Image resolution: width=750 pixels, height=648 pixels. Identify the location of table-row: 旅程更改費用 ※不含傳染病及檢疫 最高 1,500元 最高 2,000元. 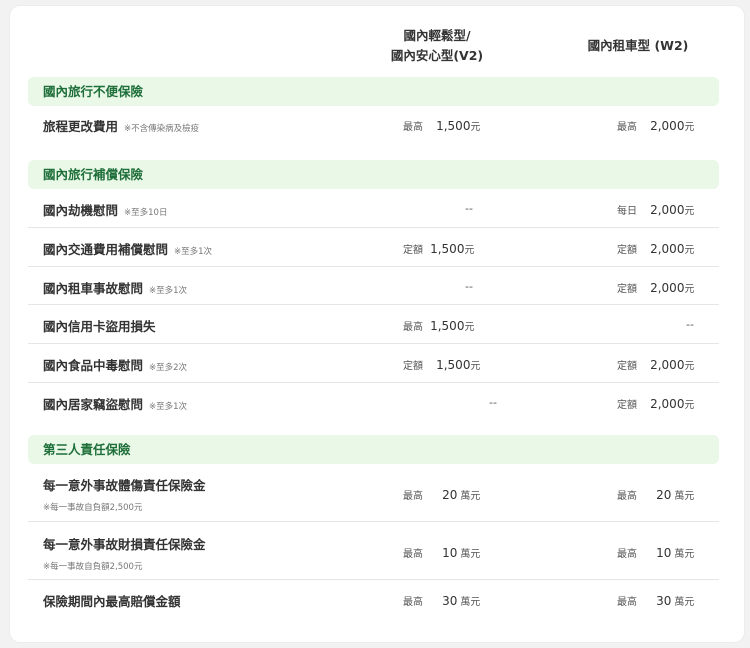
(373, 125).